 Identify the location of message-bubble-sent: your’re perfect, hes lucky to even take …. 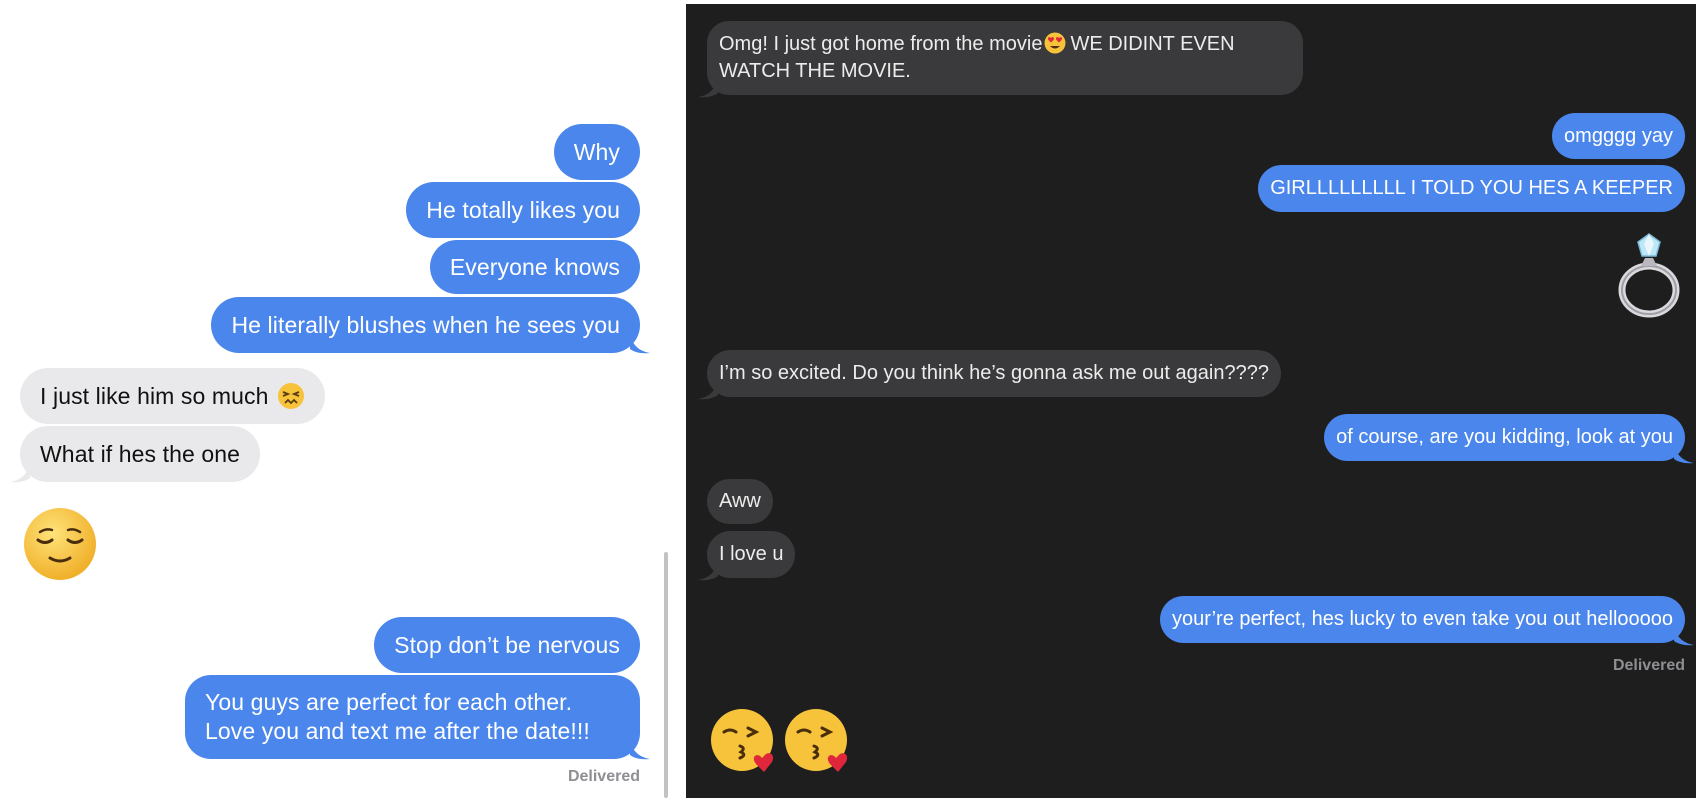
(1422, 619).